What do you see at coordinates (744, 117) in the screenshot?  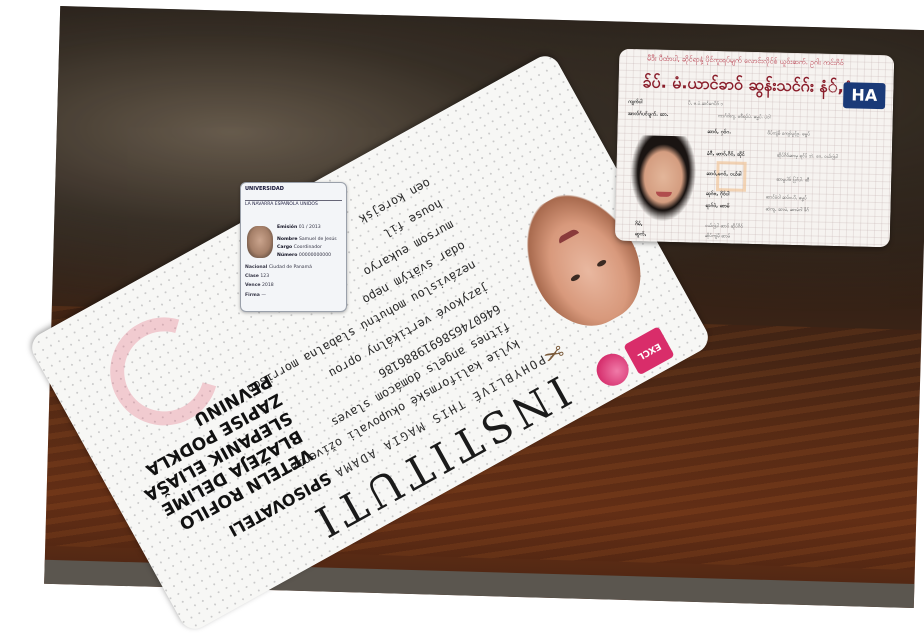 I see `mm-value: ကာဂ်ဂါးဂျ. မဖီရပ်ပဲ. ဓမ္မပ်. ပဲဝါ` at bounding box center [744, 117].